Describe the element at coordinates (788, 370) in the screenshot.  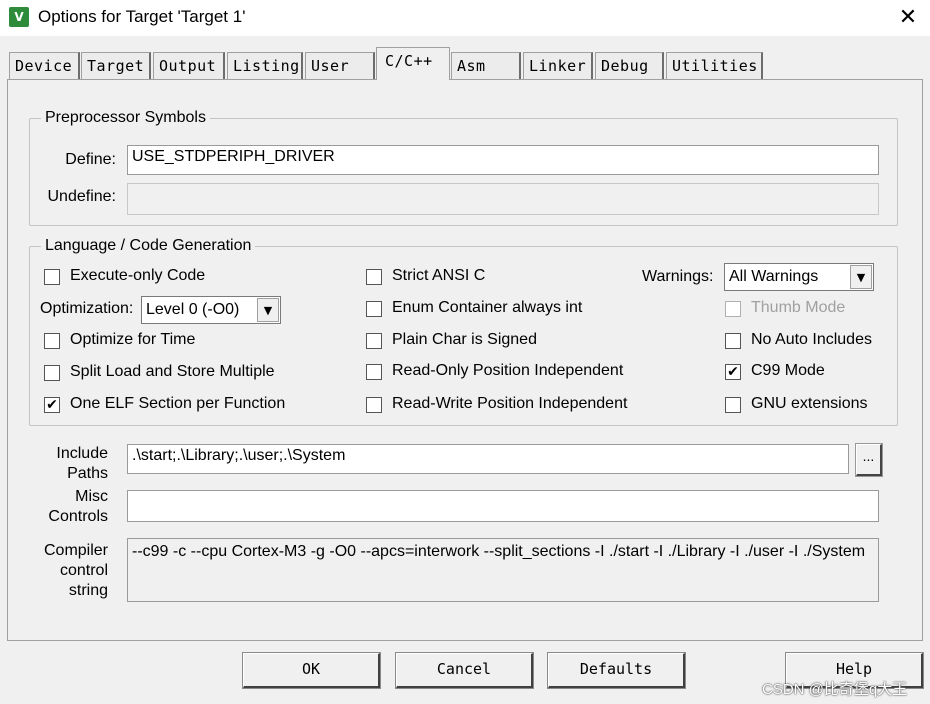
I see `c99-mode-label: C99 Mode` at that location.